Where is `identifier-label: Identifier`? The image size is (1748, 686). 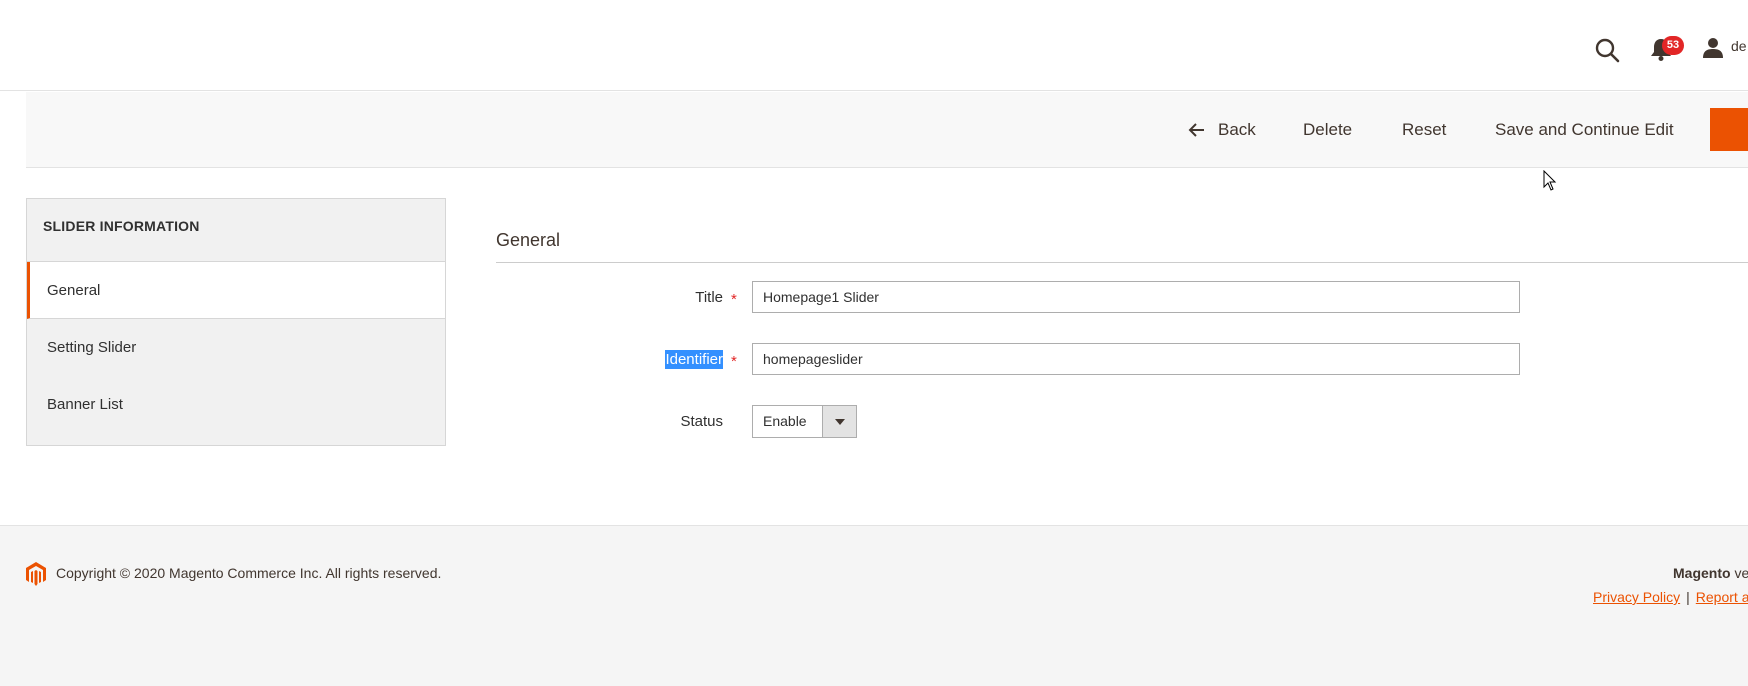
identifier-label: Identifier is located at coordinates (663, 359).